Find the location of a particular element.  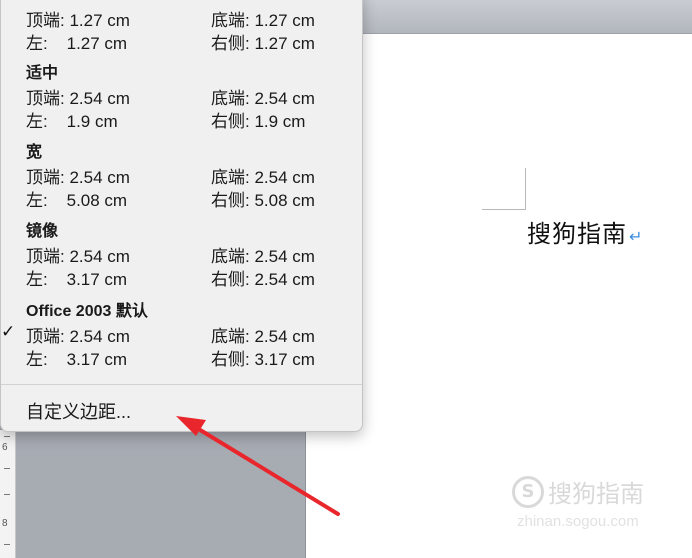

annotation-arrow-icon is located at coordinates (258, 466).